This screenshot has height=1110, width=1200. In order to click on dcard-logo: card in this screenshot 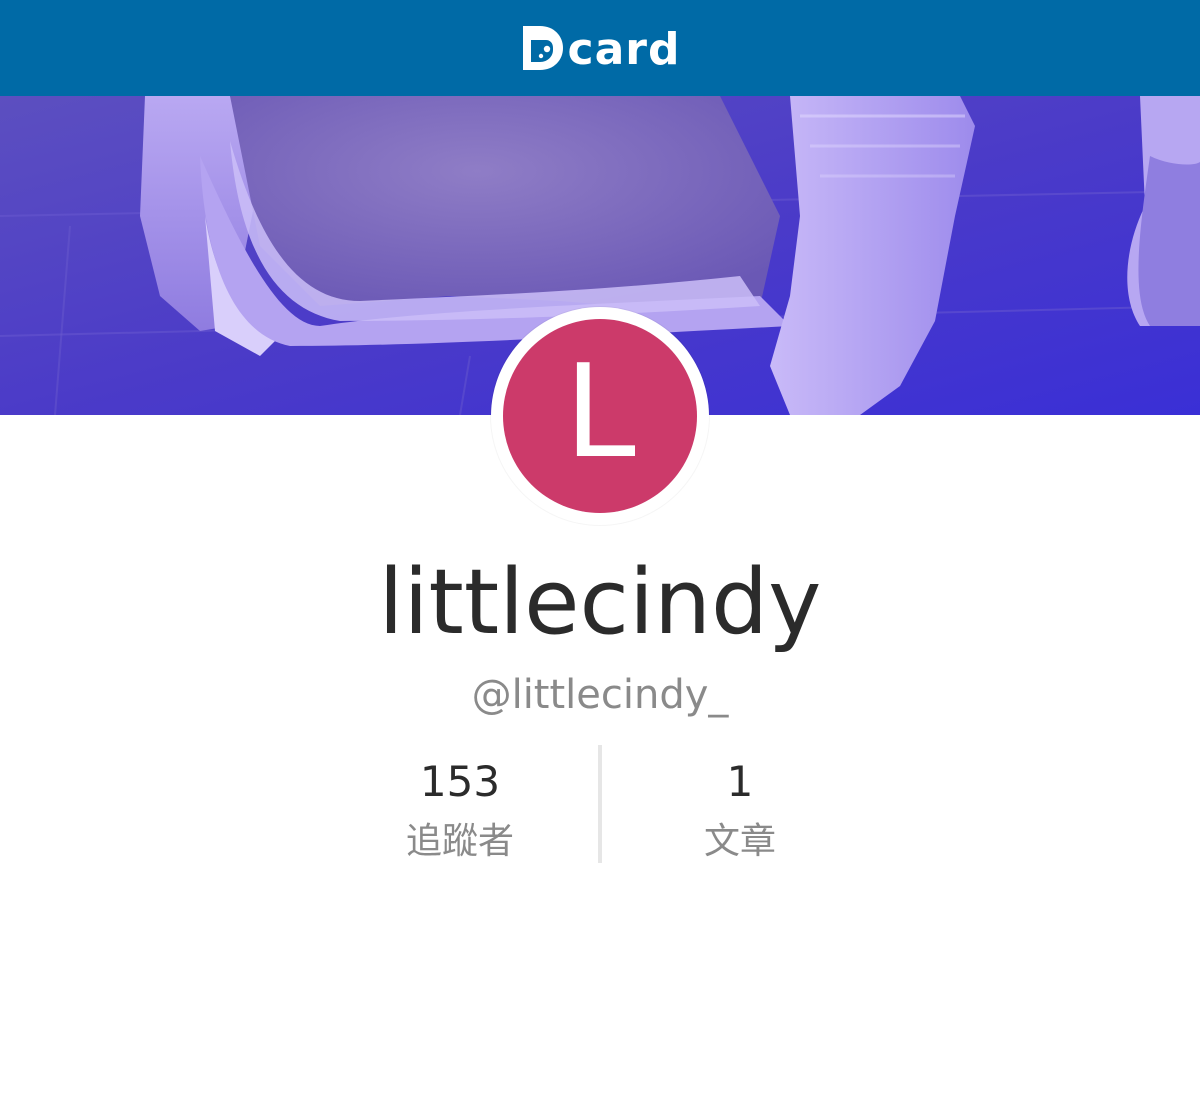, I will do `click(600, 48)`.